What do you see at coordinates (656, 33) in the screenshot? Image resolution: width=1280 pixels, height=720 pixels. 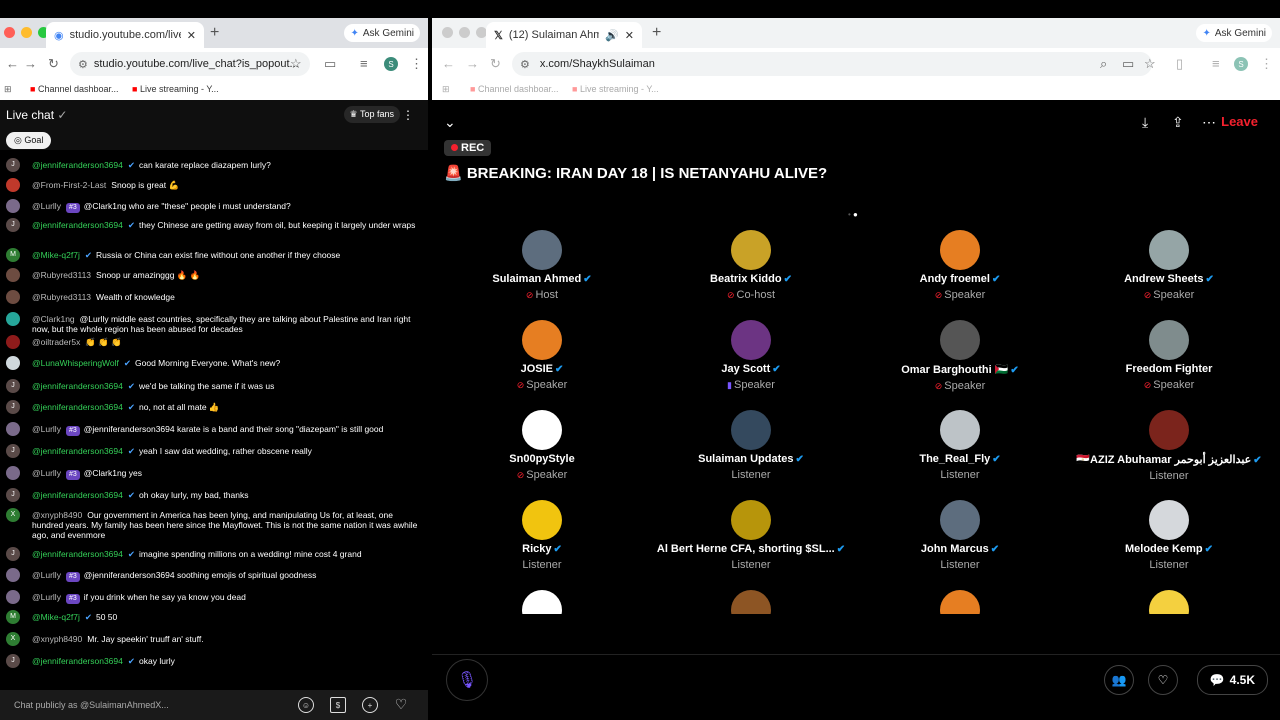 I see `new-tab-button: +` at bounding box center [656, 33].